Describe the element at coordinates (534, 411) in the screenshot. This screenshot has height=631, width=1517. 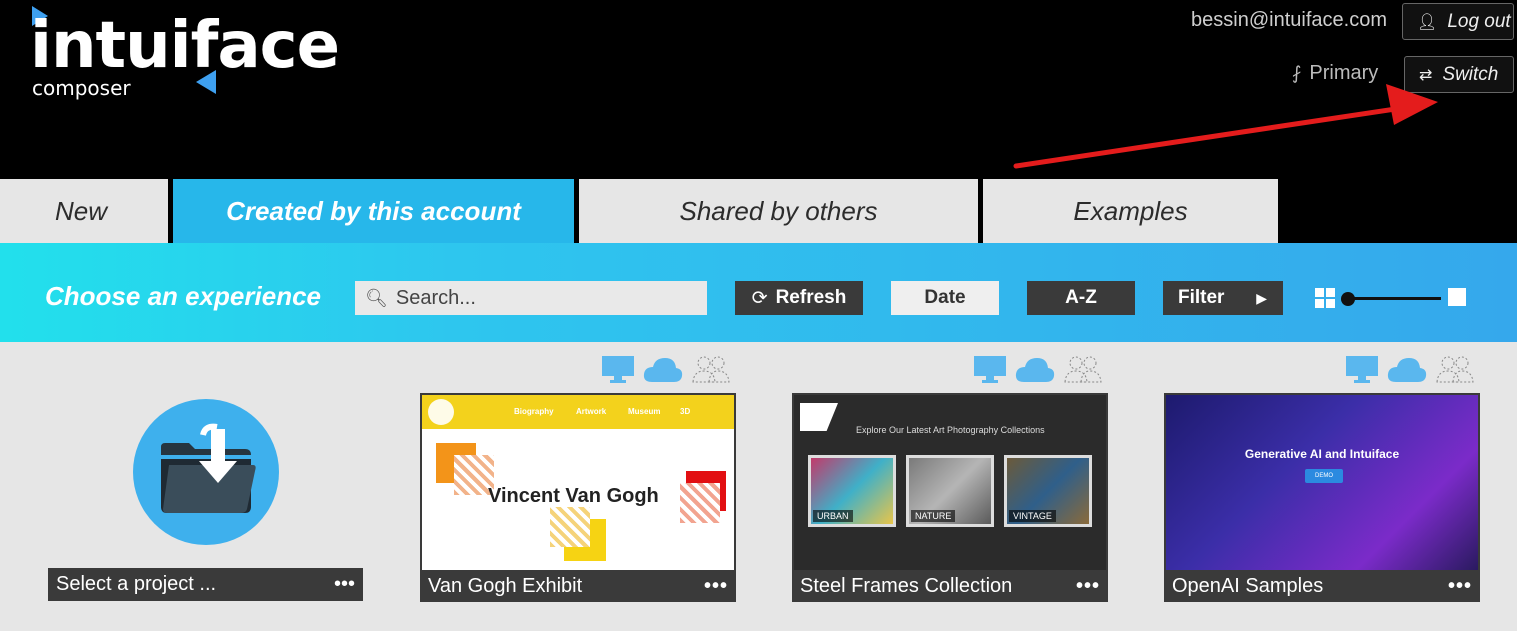
I see `thumb-nav-item: Biography` at that location.